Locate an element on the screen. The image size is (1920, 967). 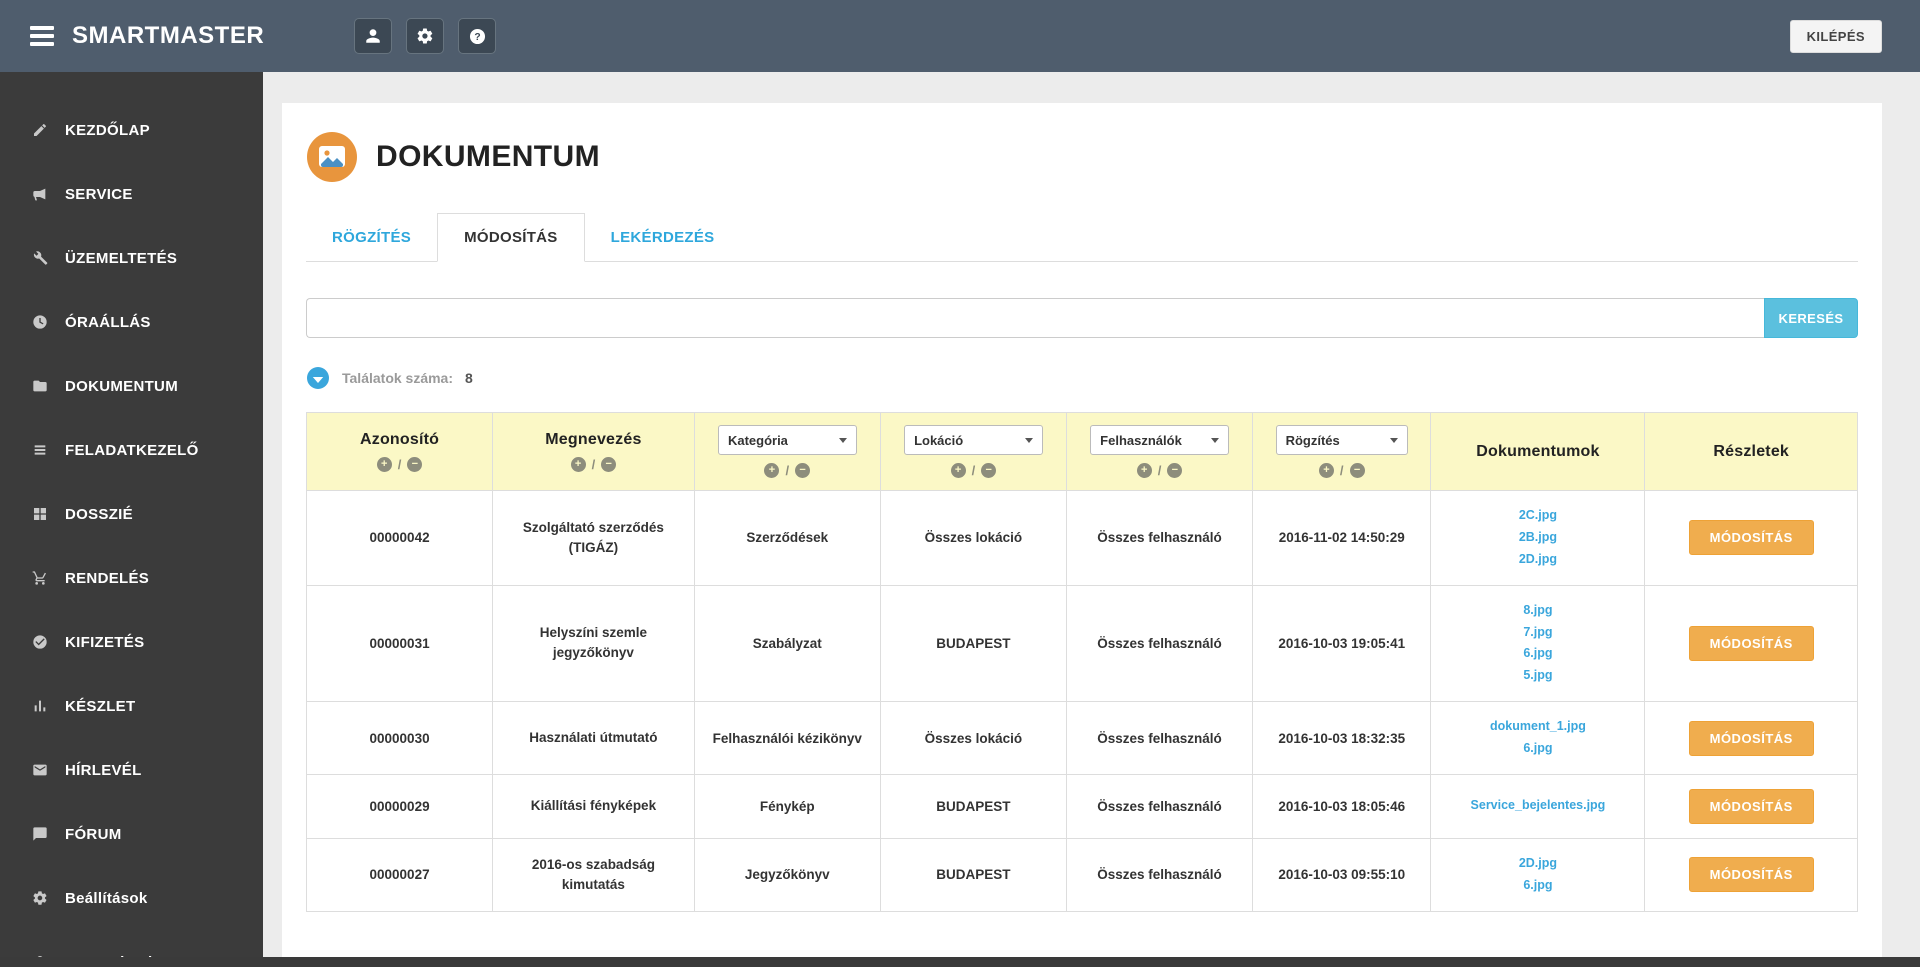
column-header-rogzites: Rögzítés + / − is located at coordinates (1342, 451).